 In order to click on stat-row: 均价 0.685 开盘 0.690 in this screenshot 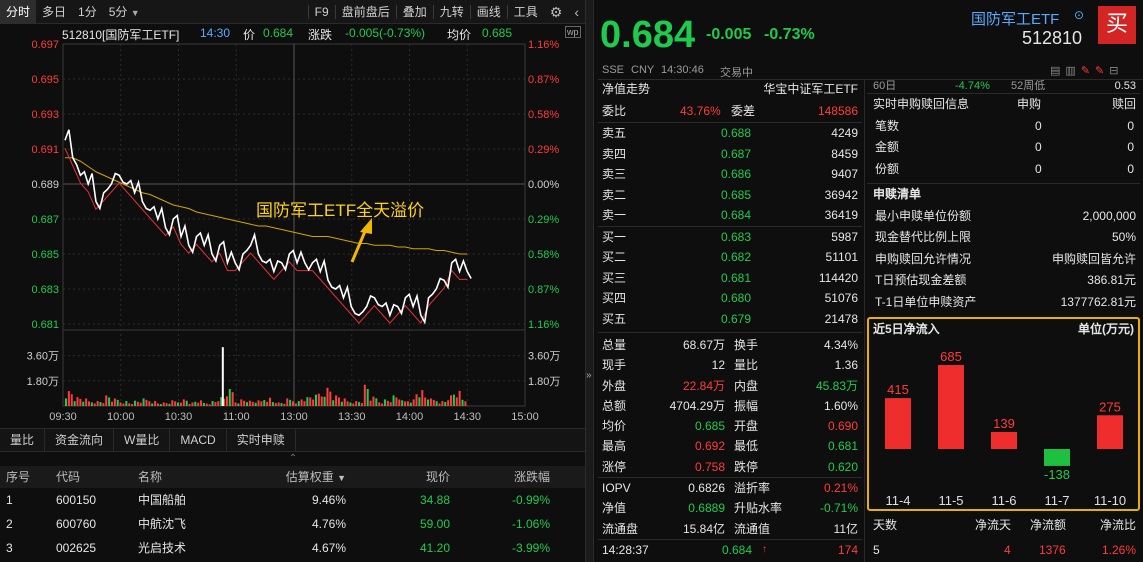, I will do `click(730, 426)`.